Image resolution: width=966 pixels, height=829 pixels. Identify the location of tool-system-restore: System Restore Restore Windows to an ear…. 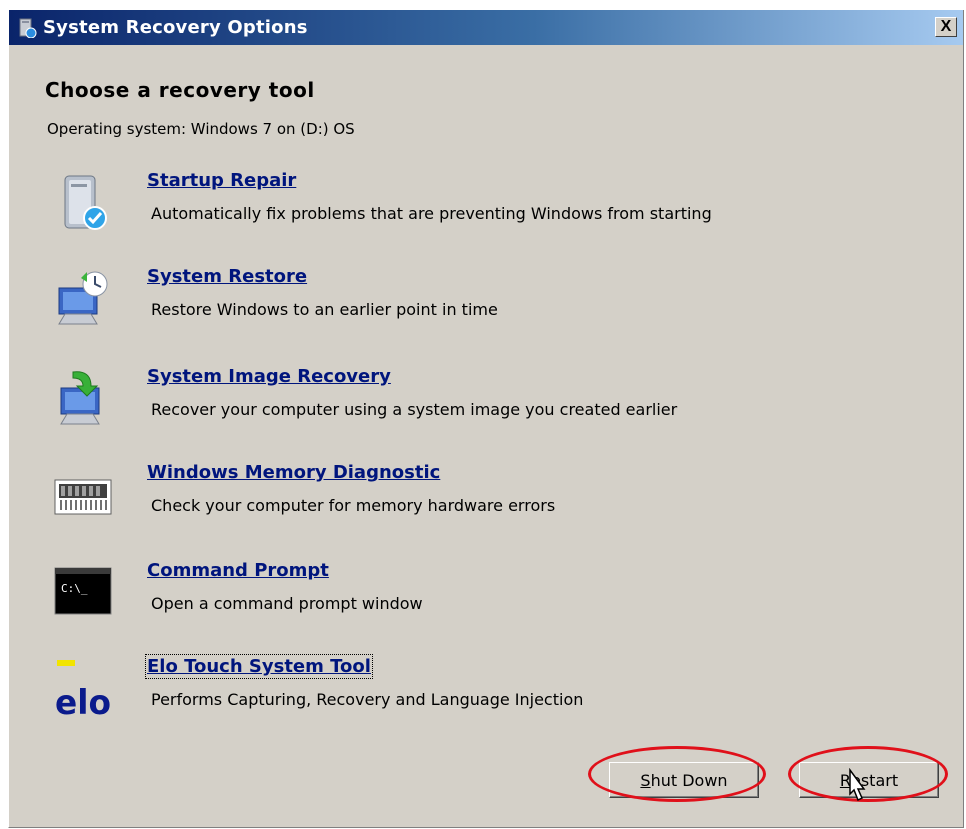
(484, 311).